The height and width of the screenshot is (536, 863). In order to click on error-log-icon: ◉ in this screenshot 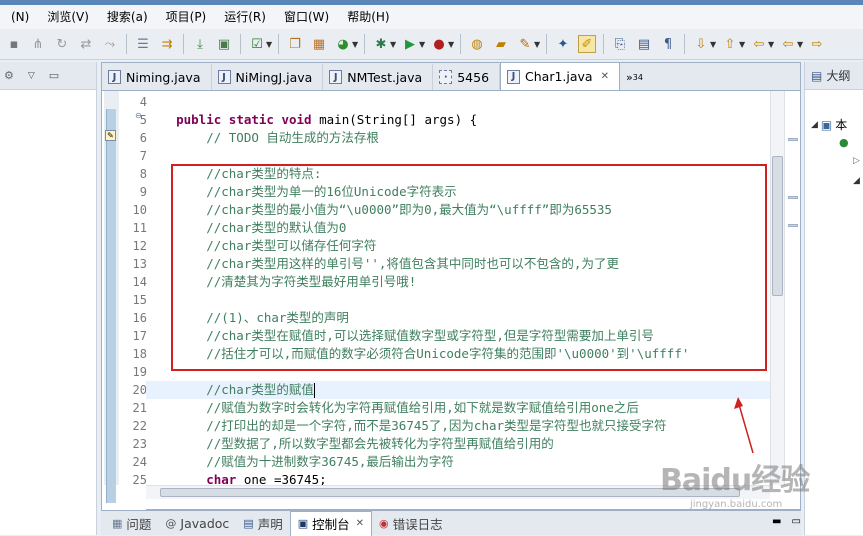, I will do `click(384, 523)`.